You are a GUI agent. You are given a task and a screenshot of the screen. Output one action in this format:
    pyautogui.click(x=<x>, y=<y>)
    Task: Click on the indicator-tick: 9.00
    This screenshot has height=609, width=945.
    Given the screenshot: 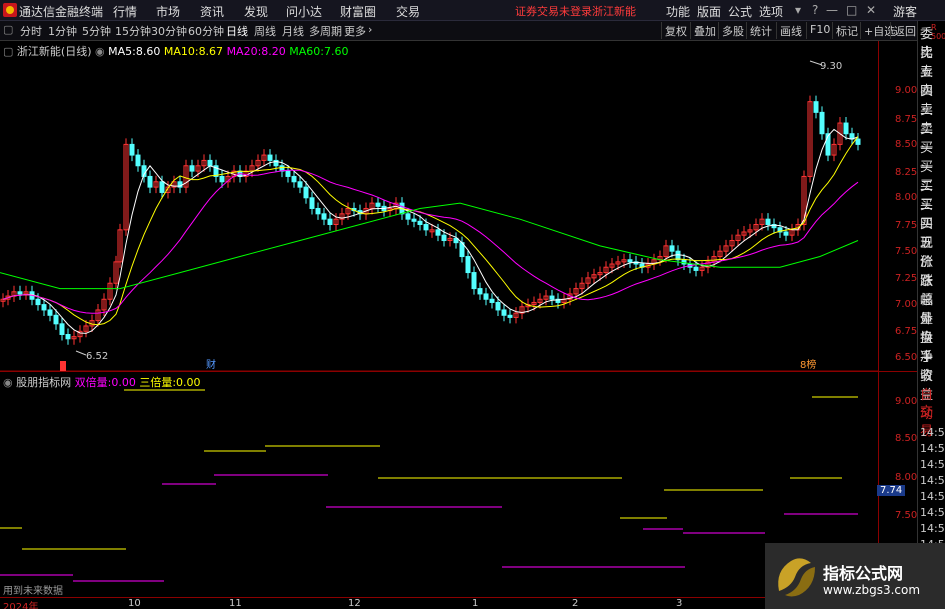 What is the action you would take?
    pyautogui.click(x=906, y=401)
    